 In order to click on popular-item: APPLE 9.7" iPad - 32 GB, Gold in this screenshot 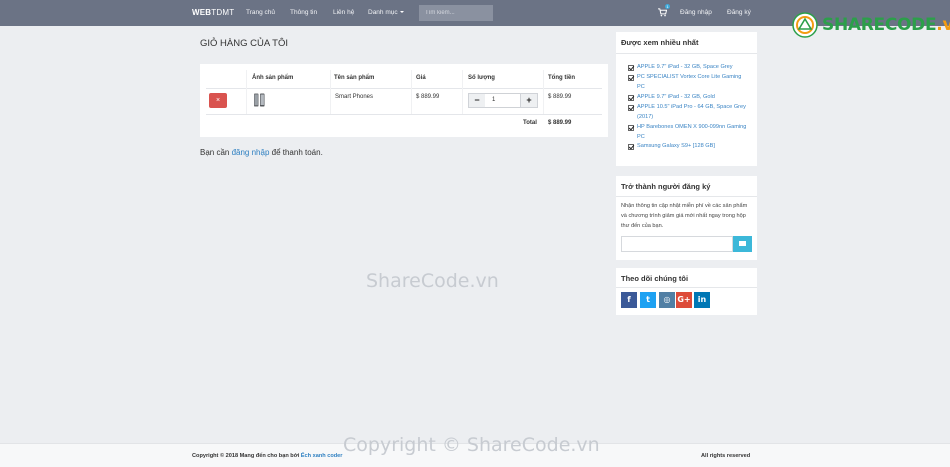, I will do `click(692, 98)`.